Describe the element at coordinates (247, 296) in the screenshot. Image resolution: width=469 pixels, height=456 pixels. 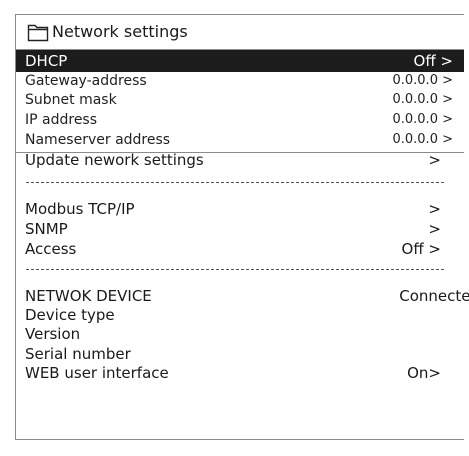
I see `device-status-row: NETWOK DEVICE Connected` at that location.